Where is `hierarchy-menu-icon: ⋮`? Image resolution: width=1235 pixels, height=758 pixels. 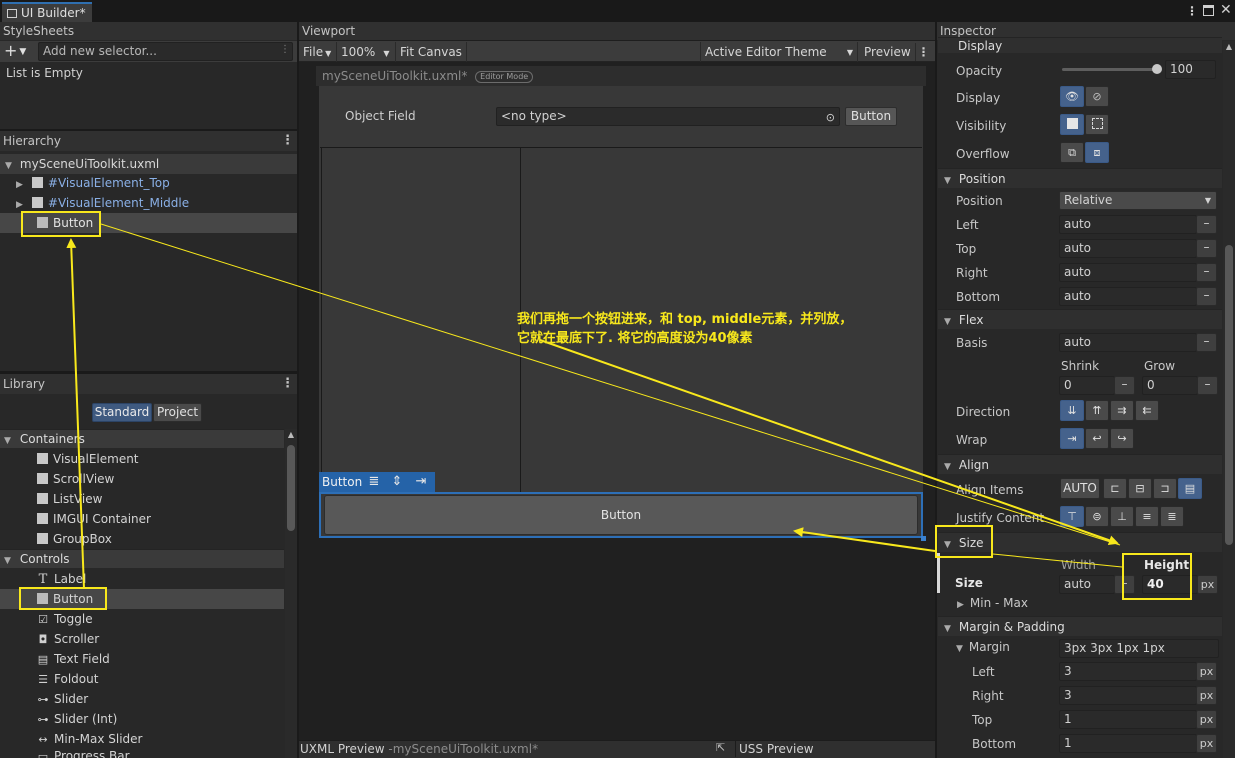 hierarchy-menu-icon: ⋮ is located at coordinates (287, 141).